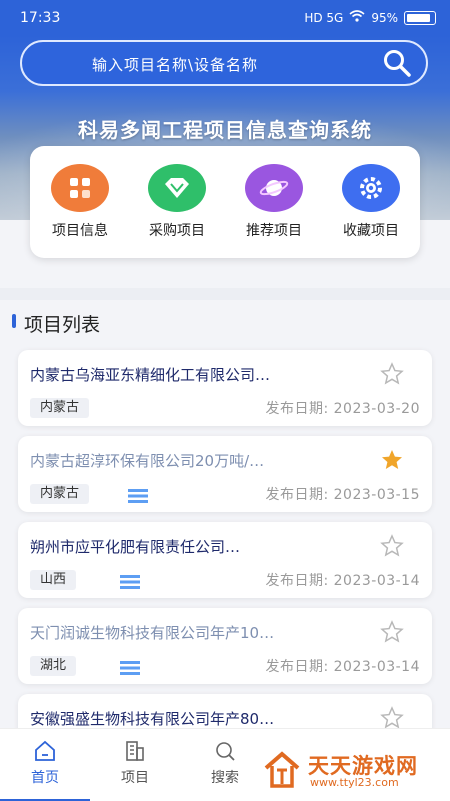 The width and height of the screenshot is (450, 801). I want to click on project-card: 天门润诚生物科技有限公司年产10… 湖北 发布日期: 2023-03-14, so click(225, 646).